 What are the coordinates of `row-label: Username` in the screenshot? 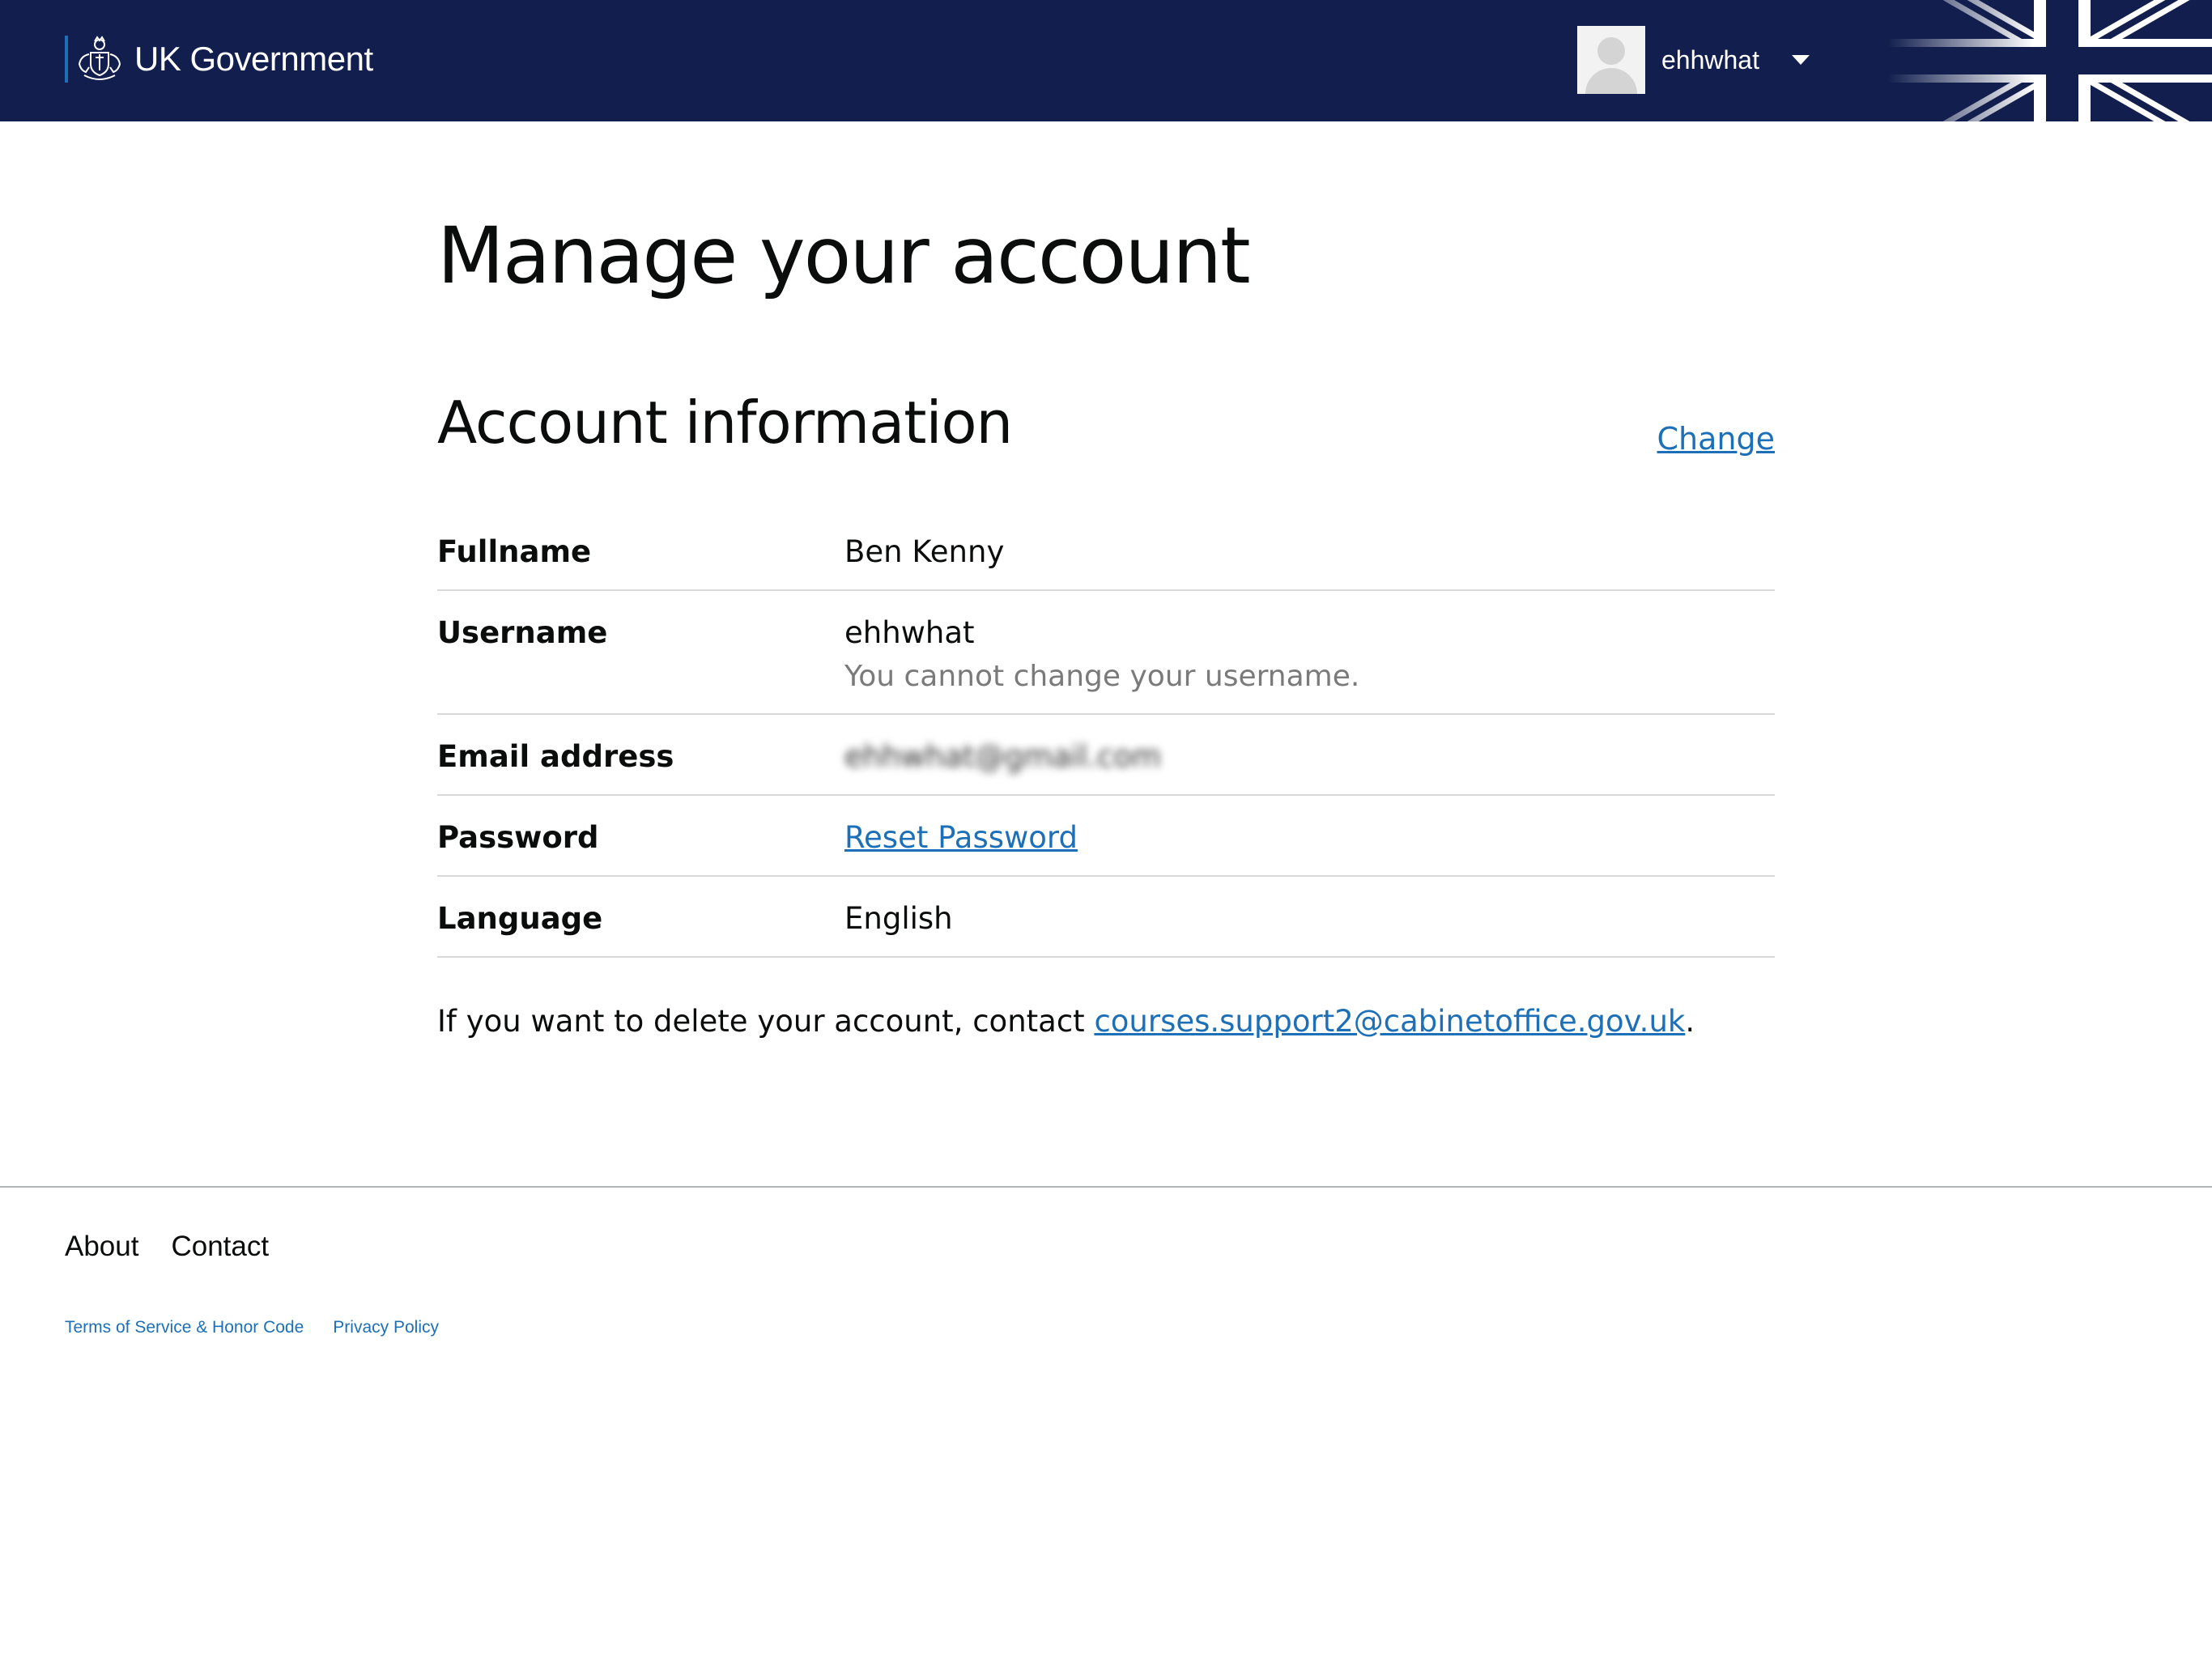 It's located at (522, 632).